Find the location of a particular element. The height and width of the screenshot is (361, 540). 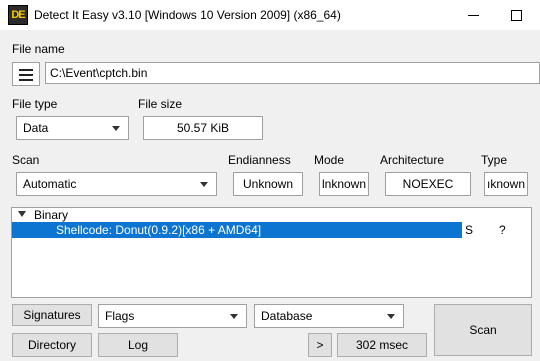

maximize-icon is located at coordinates (516, 15).